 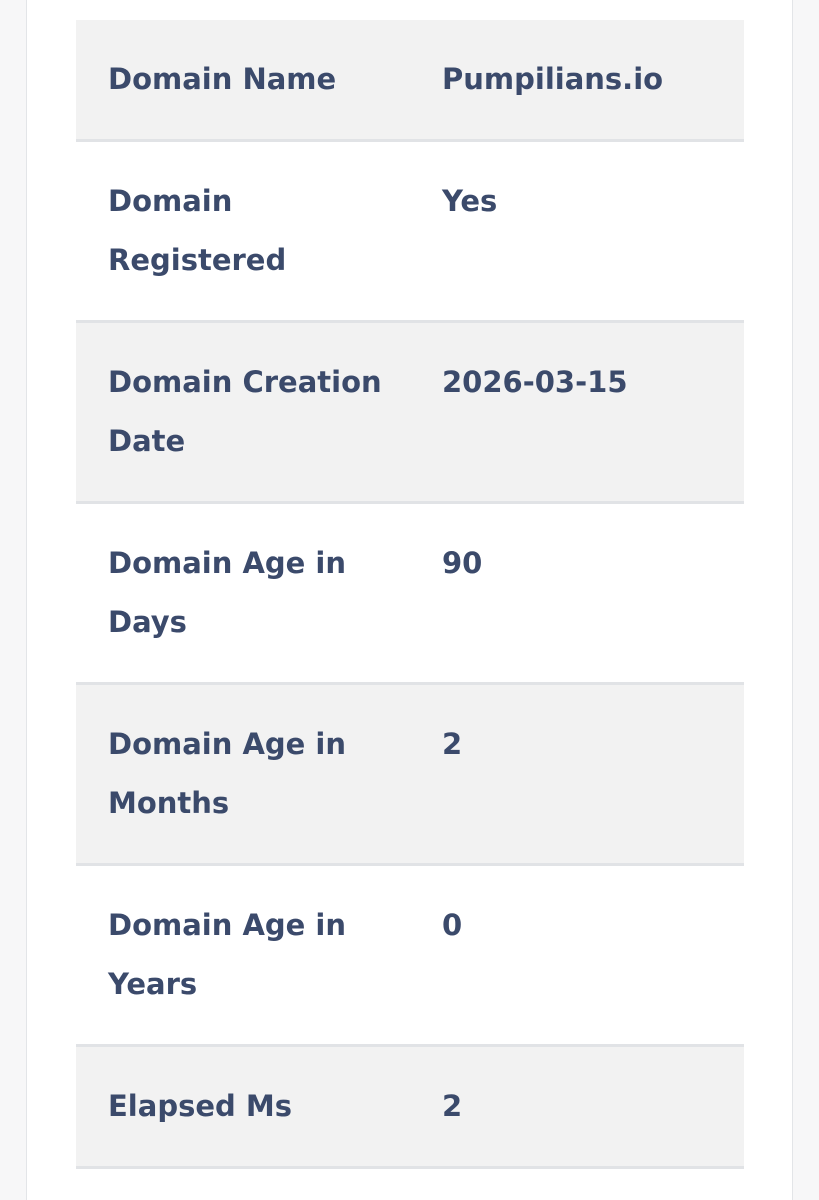 What do you see at coordinates (227, 592) in the screenshot?
I see `row-label: Domain Age in Days` at bounding box center [227, 592].